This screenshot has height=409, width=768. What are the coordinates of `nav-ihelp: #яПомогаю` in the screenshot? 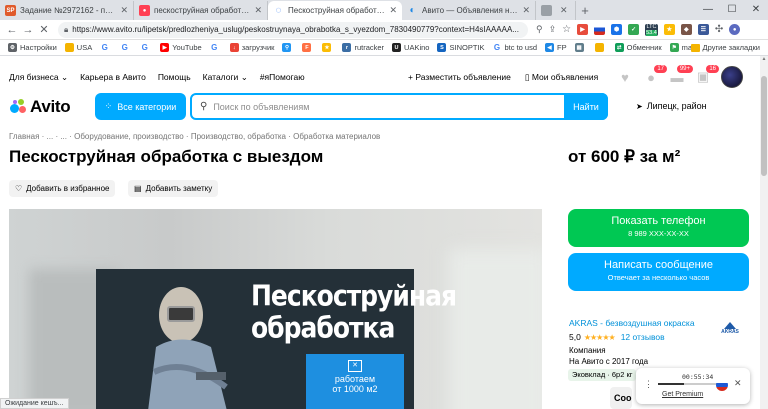 It's located at (282, 77).